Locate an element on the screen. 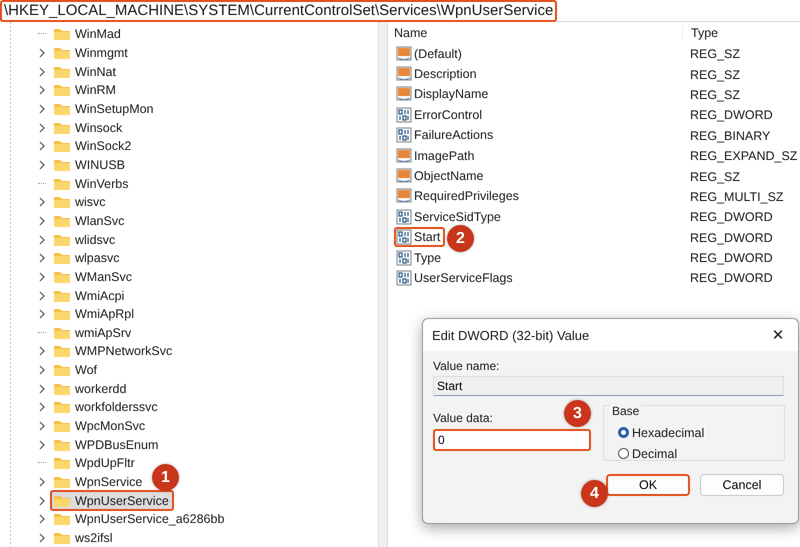  tree-item: WINUSB is located at coordinates (90, 165).